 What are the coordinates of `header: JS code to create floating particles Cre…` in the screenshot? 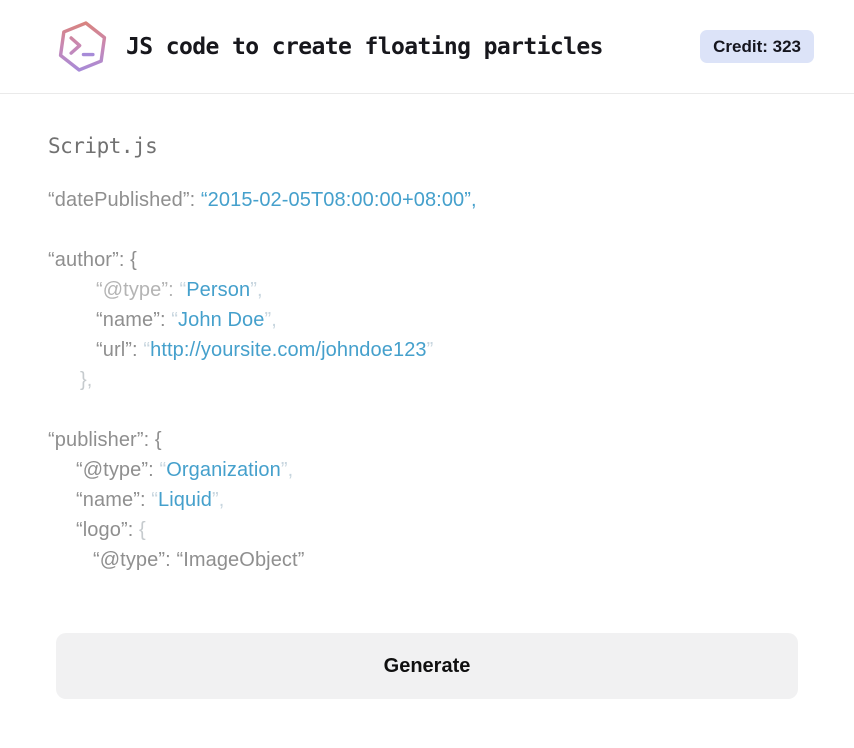 It's located at (427, 47).